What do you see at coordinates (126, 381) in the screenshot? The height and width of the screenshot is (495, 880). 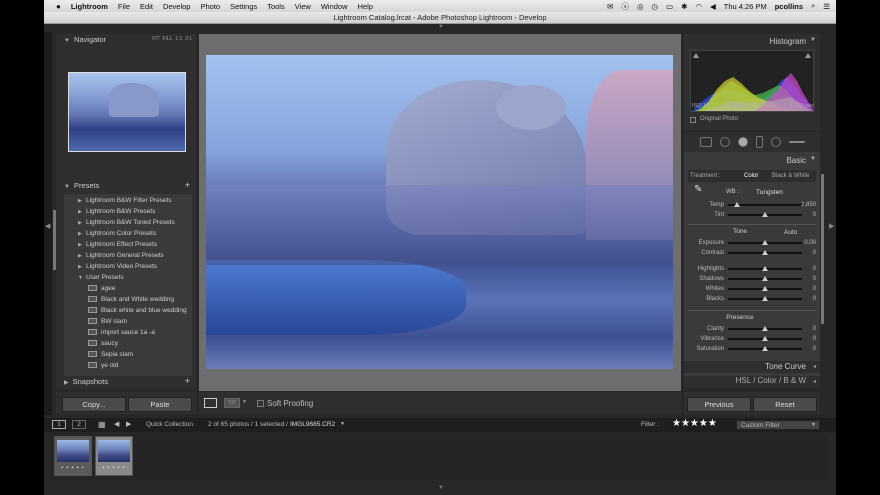 I see `snapshots-header: ▶ Snapshots +` at bounding box center [126, 381].